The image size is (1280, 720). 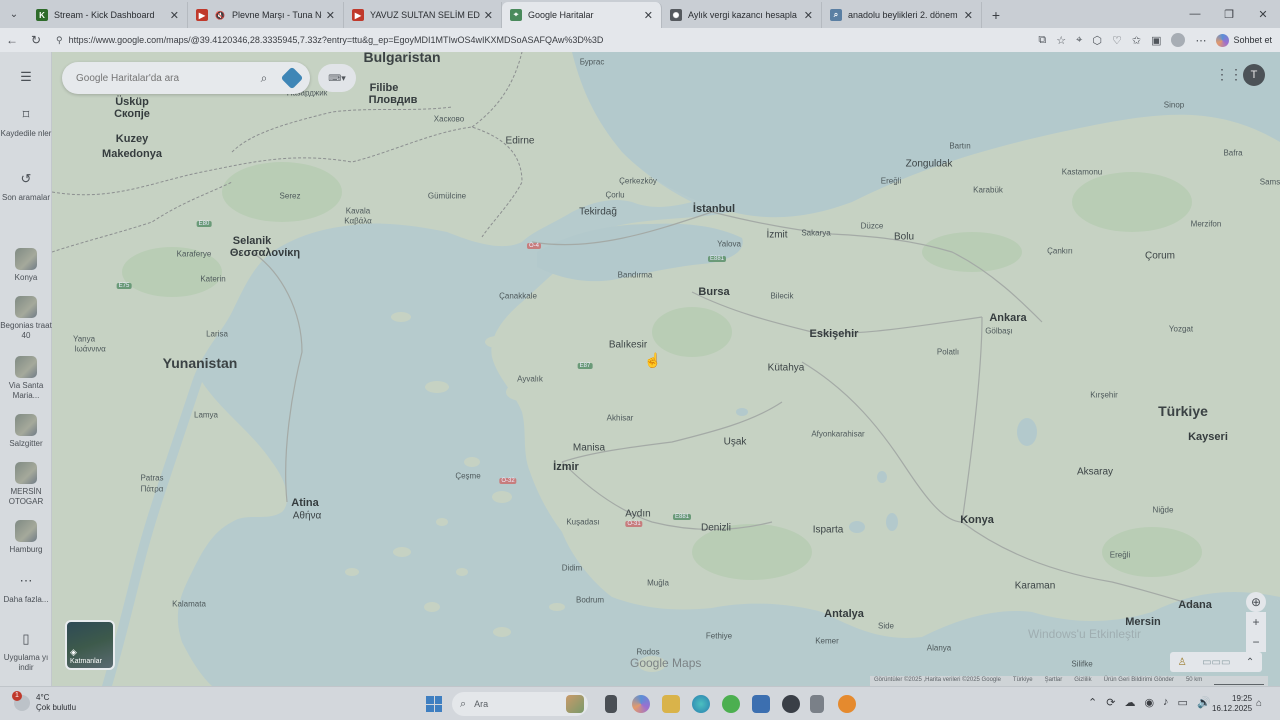 I want to click on whatsapp-icon, so click(x=731, y=704).